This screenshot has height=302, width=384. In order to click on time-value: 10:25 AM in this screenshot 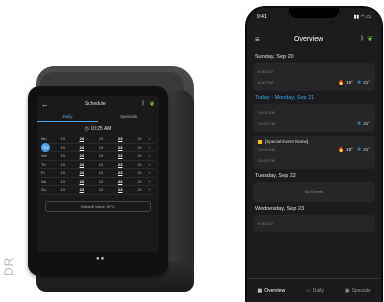, I will do `click(101, 129)`.